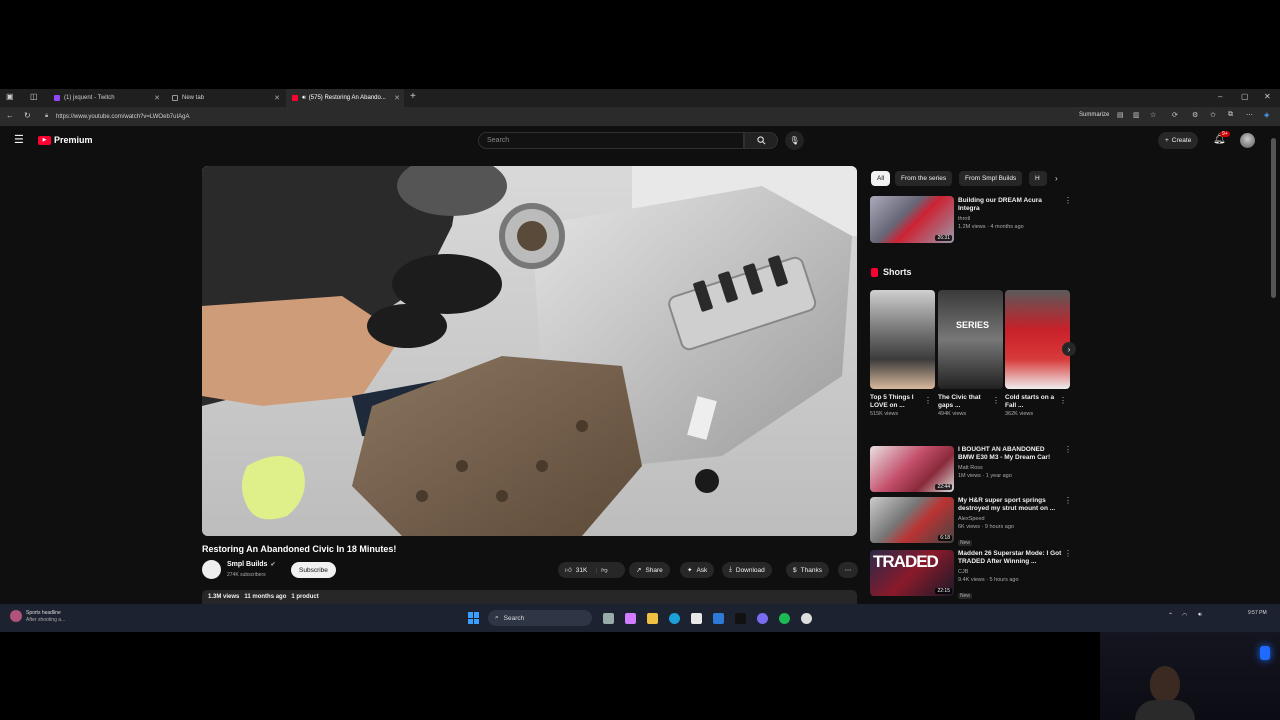 This screenshot has height=720, width=1280. I want to click on search-input: Search, so click(611, 140).